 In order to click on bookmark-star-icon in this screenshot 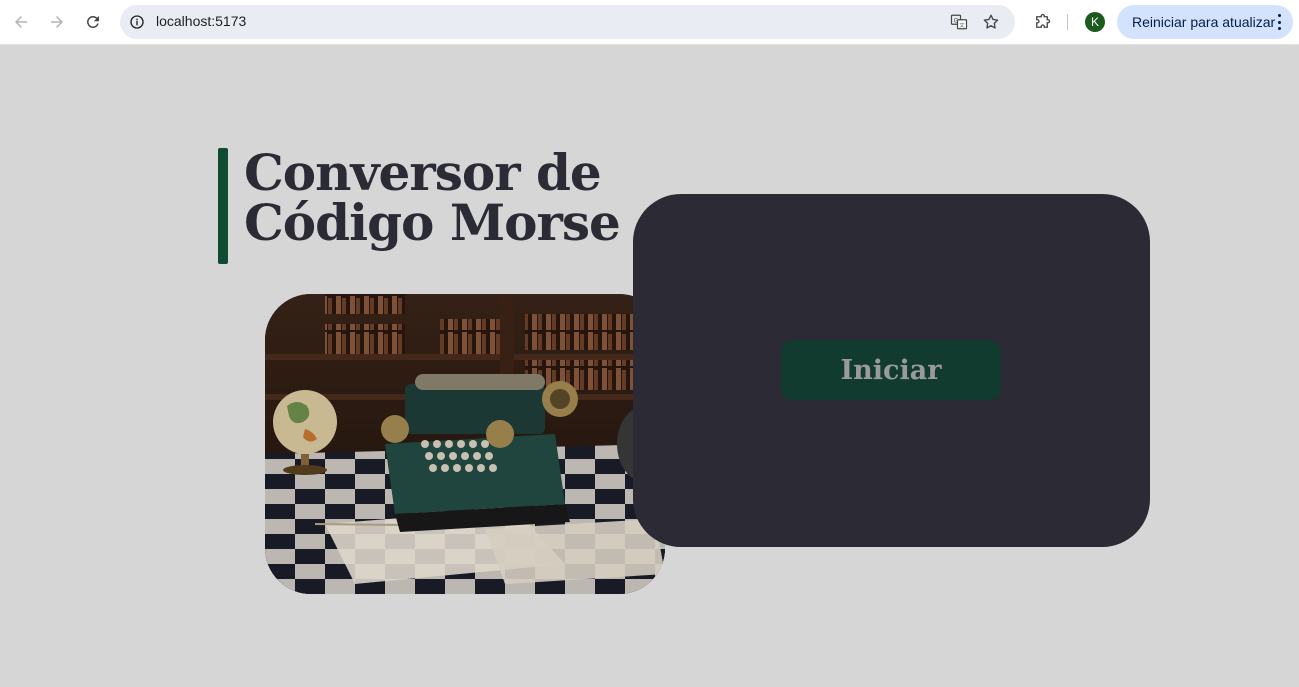, I will do `click(991, 22)`.